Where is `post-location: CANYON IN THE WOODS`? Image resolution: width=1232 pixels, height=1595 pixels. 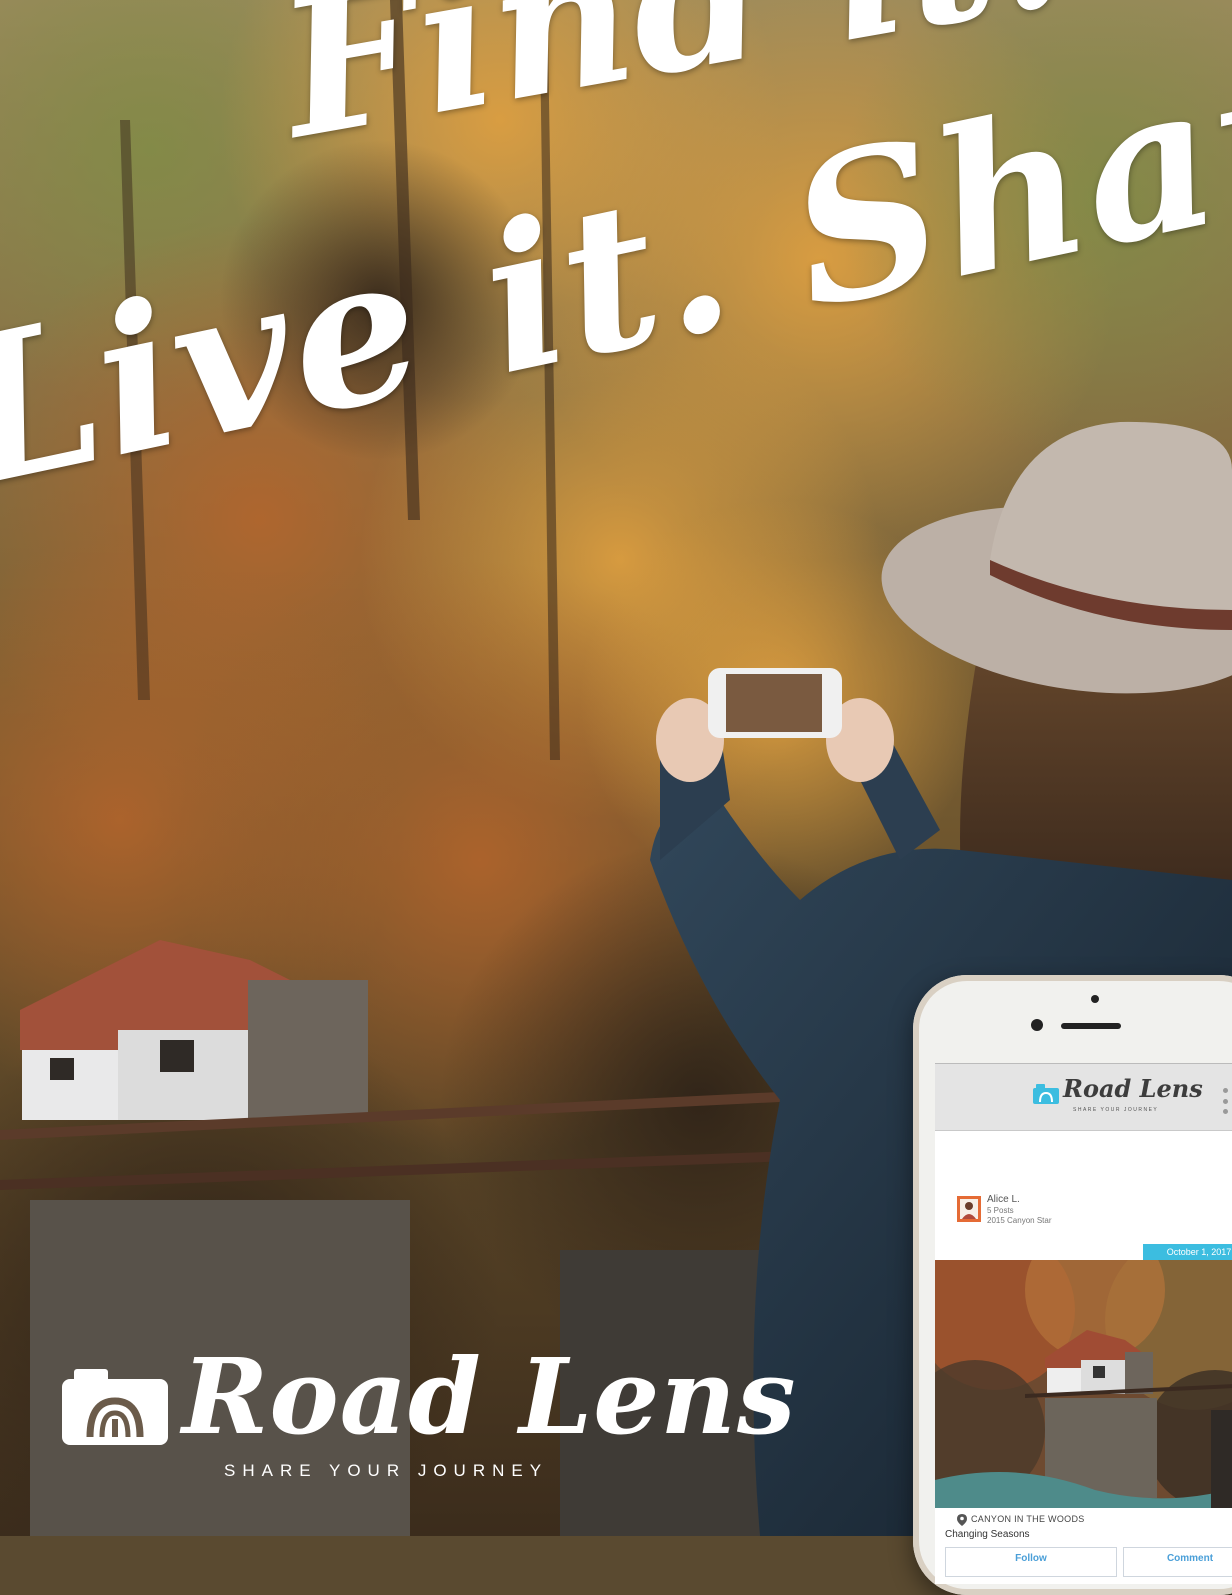 post-location: CANYON IN THE WOODS is located at coordinates (1028, 1519).